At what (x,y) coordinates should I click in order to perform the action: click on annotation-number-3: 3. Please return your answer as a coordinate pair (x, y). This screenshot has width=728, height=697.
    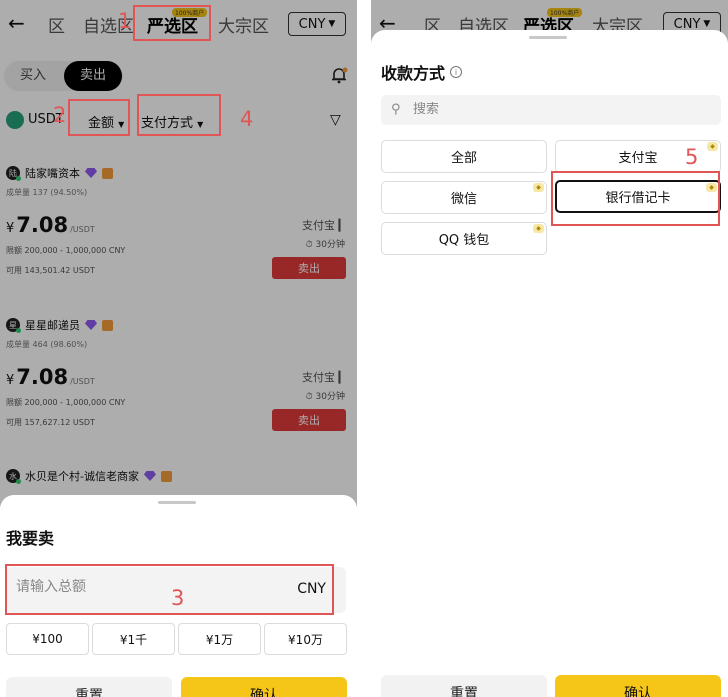
    Looking at the image, I should click on (178, 598).